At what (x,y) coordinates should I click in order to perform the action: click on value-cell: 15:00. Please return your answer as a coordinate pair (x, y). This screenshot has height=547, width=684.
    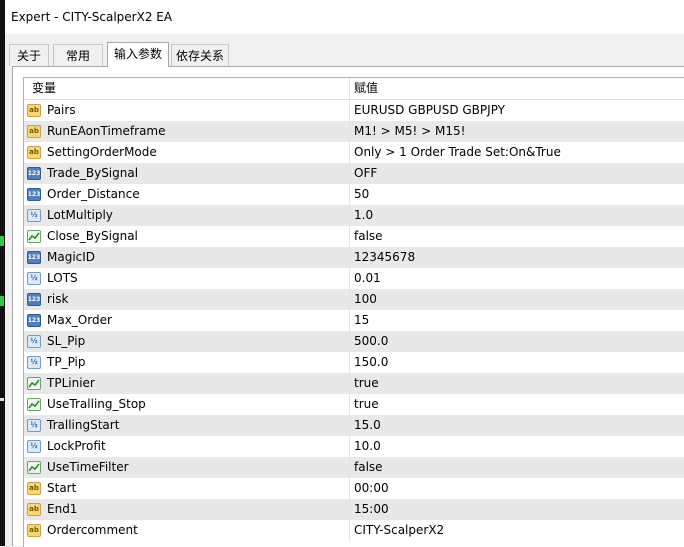
    Looking at the image, I should click on (369, 509).